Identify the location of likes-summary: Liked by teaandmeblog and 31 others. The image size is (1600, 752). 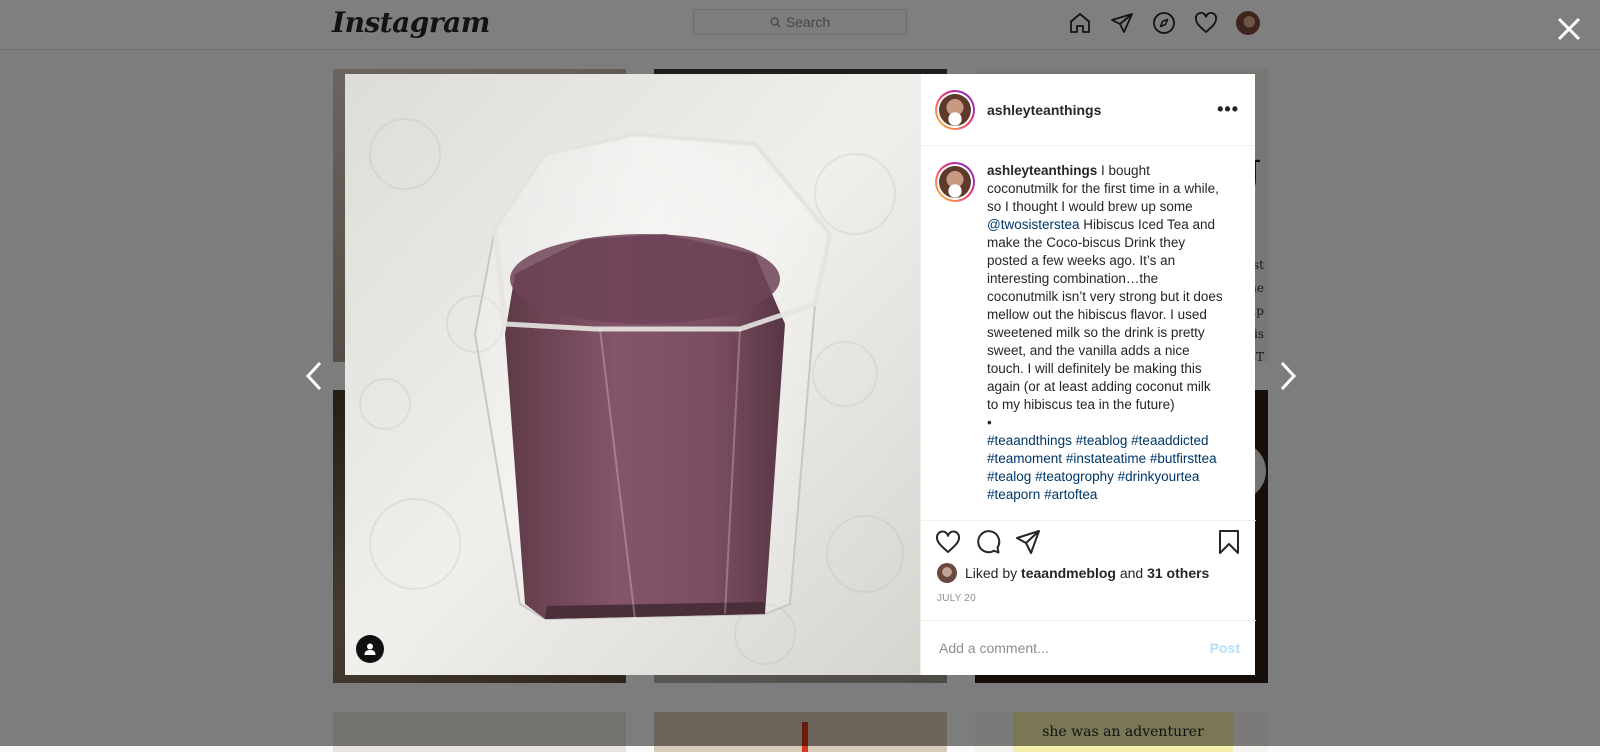
(1088, 569).